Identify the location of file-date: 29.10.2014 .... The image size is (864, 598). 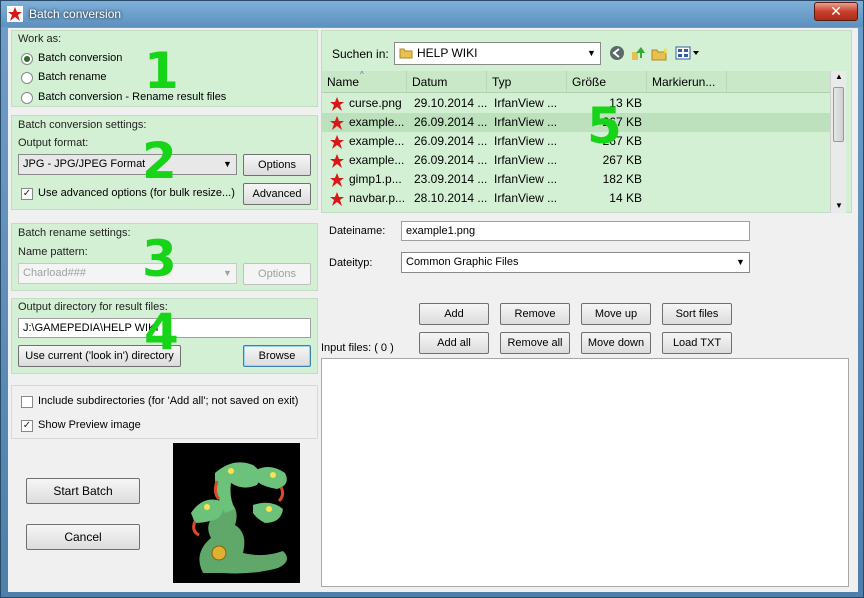
(451, 103).